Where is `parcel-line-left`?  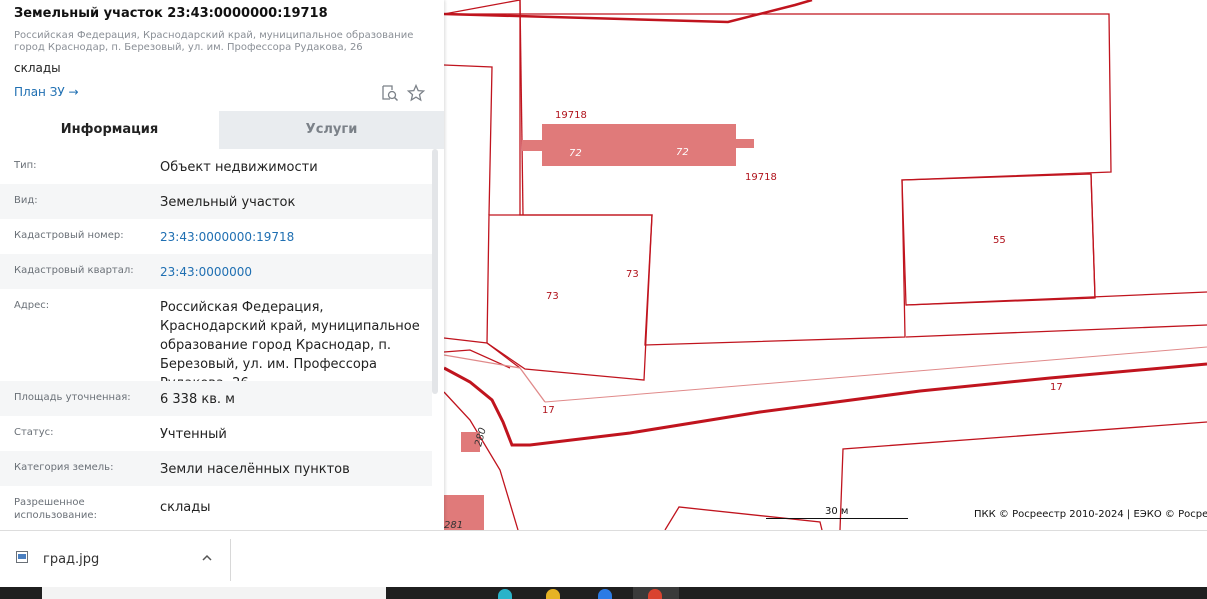
parcel-line-left is located at coordinates (482, 353).